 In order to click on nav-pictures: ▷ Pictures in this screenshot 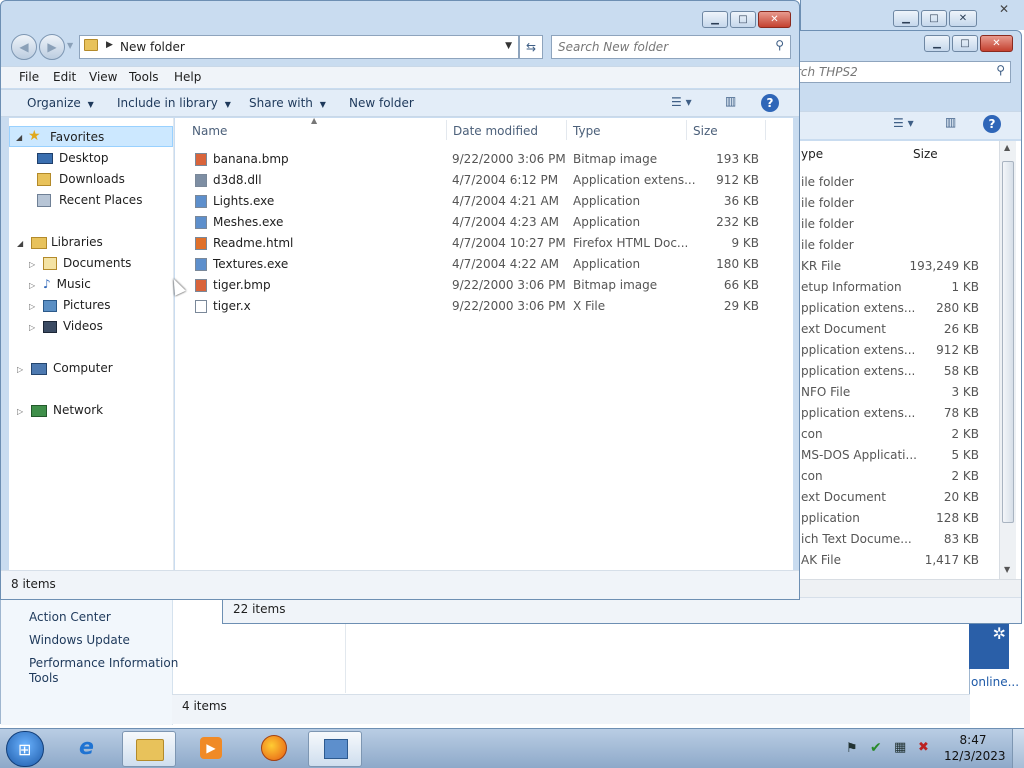, I will do `click(70, 305)`.